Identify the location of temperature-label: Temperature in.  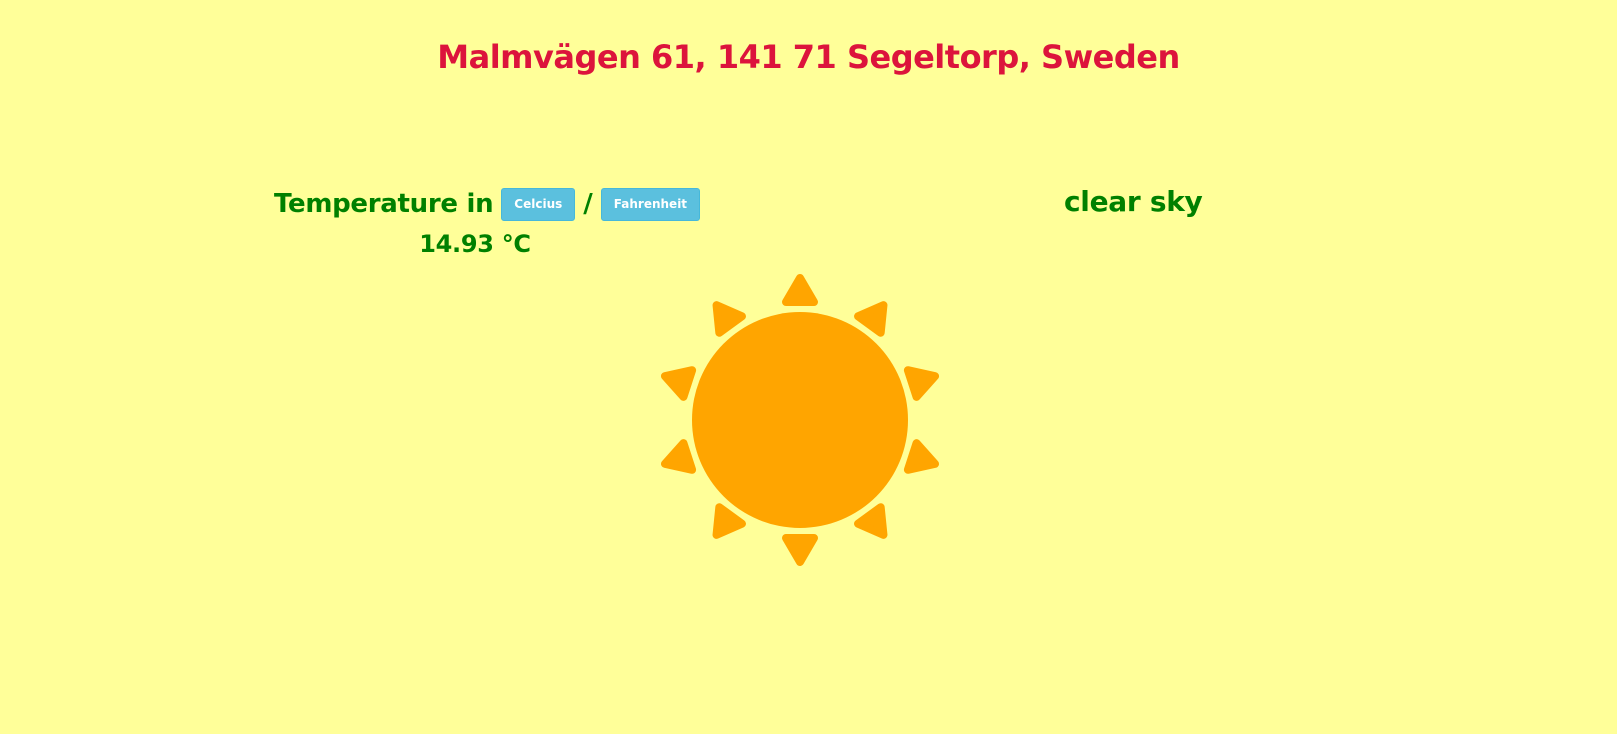
(384, 204).